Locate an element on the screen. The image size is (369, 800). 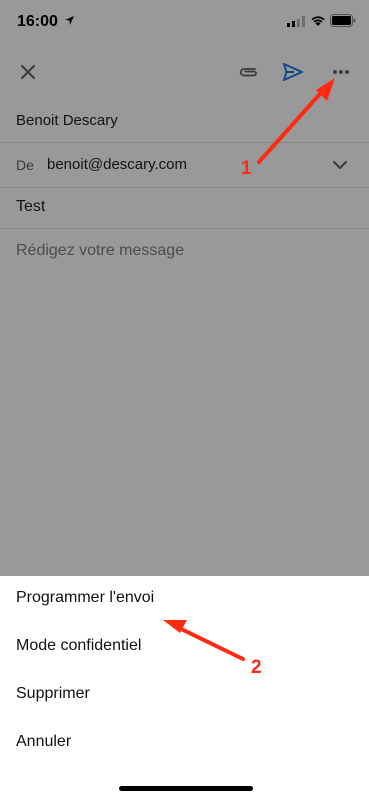
annotation-number-2: 2 is located at coordinates (256, 667).